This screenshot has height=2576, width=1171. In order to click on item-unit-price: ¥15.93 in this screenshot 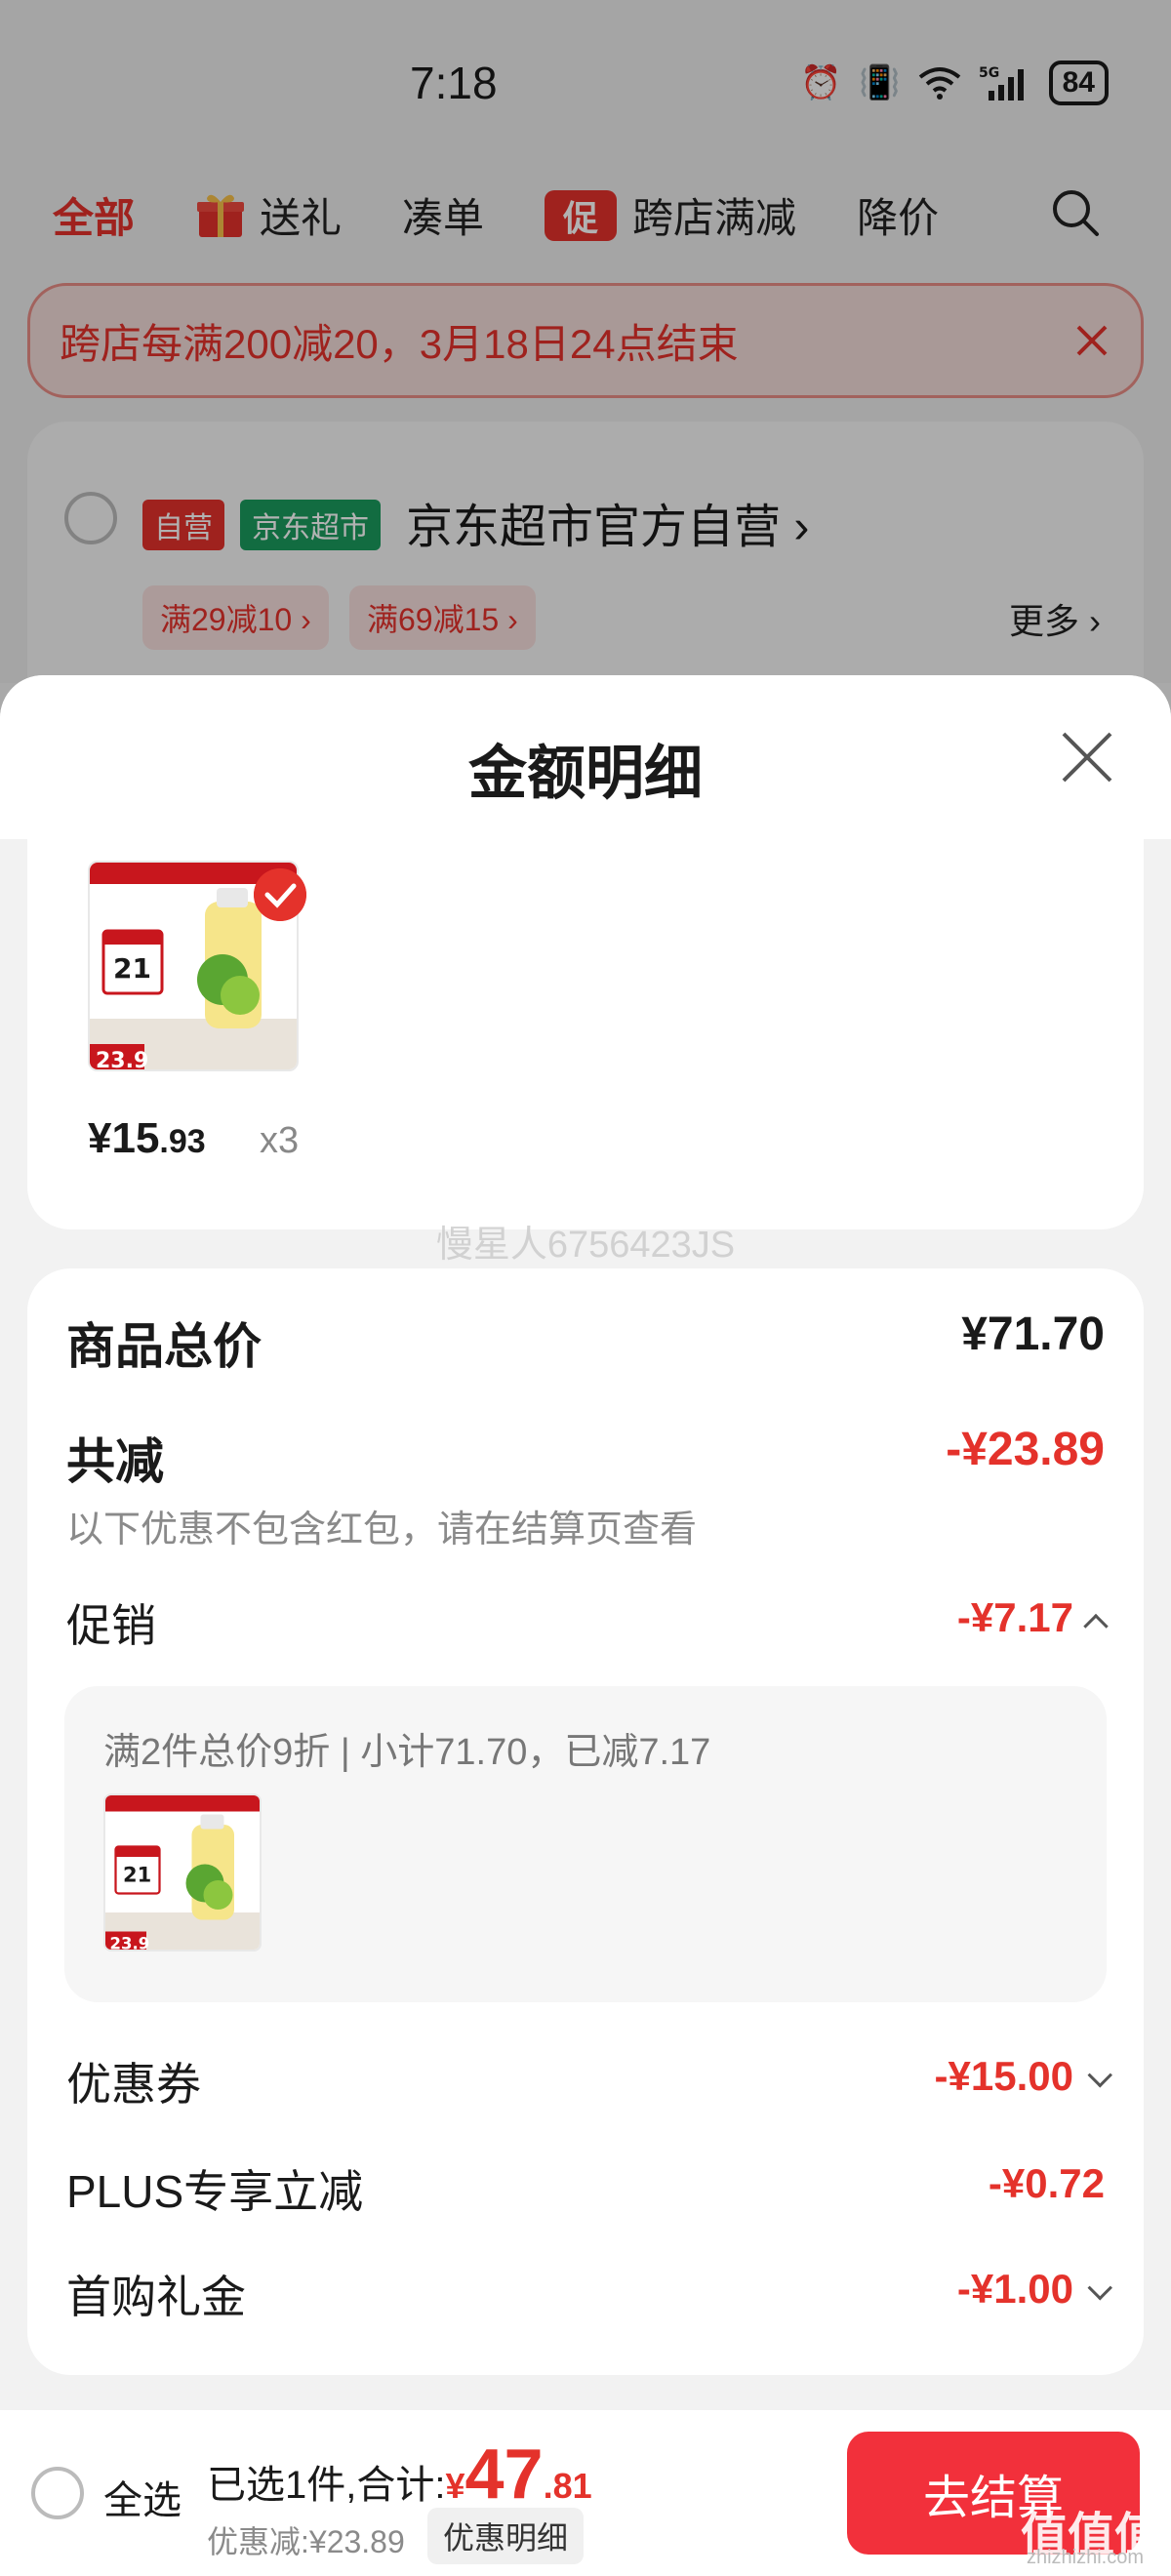, I will do `click(147, 1138)`.